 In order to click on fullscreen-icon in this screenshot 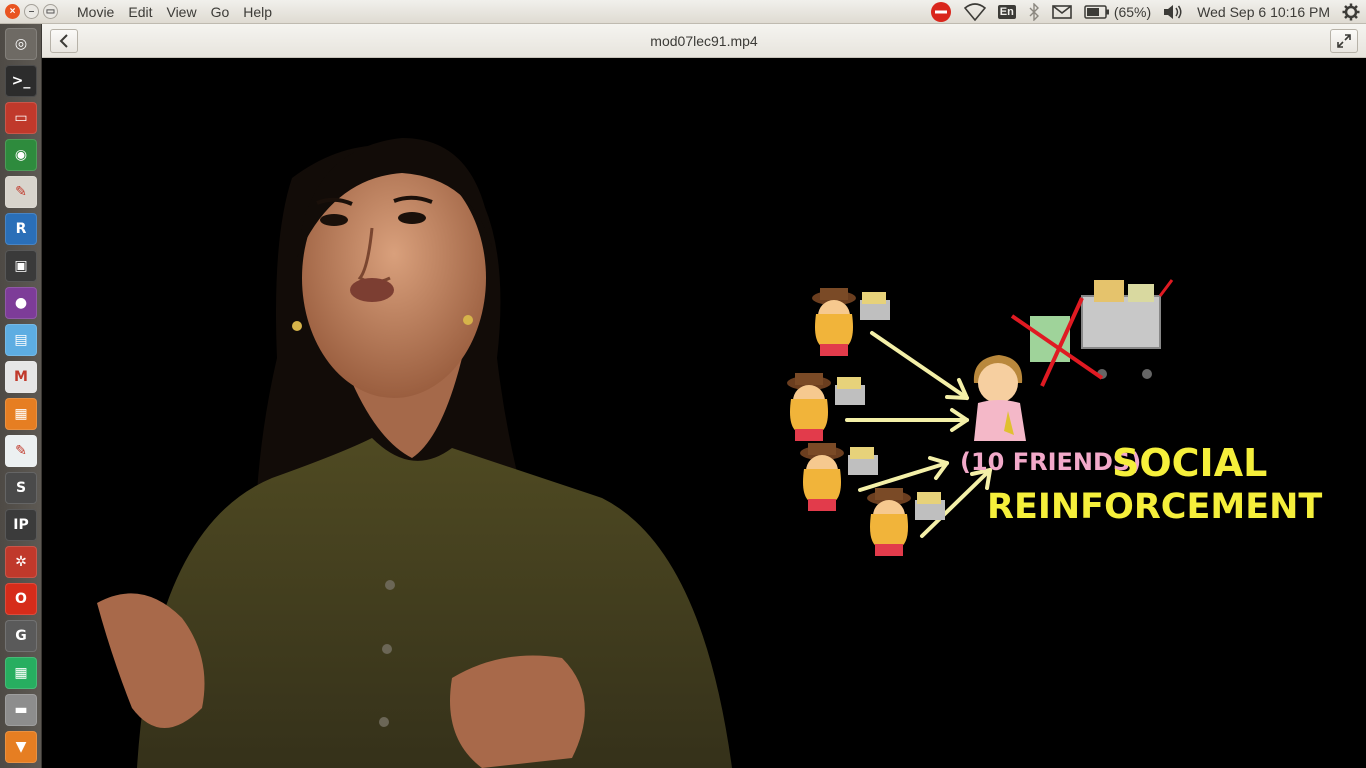, I will do `click(1344, 41)`.